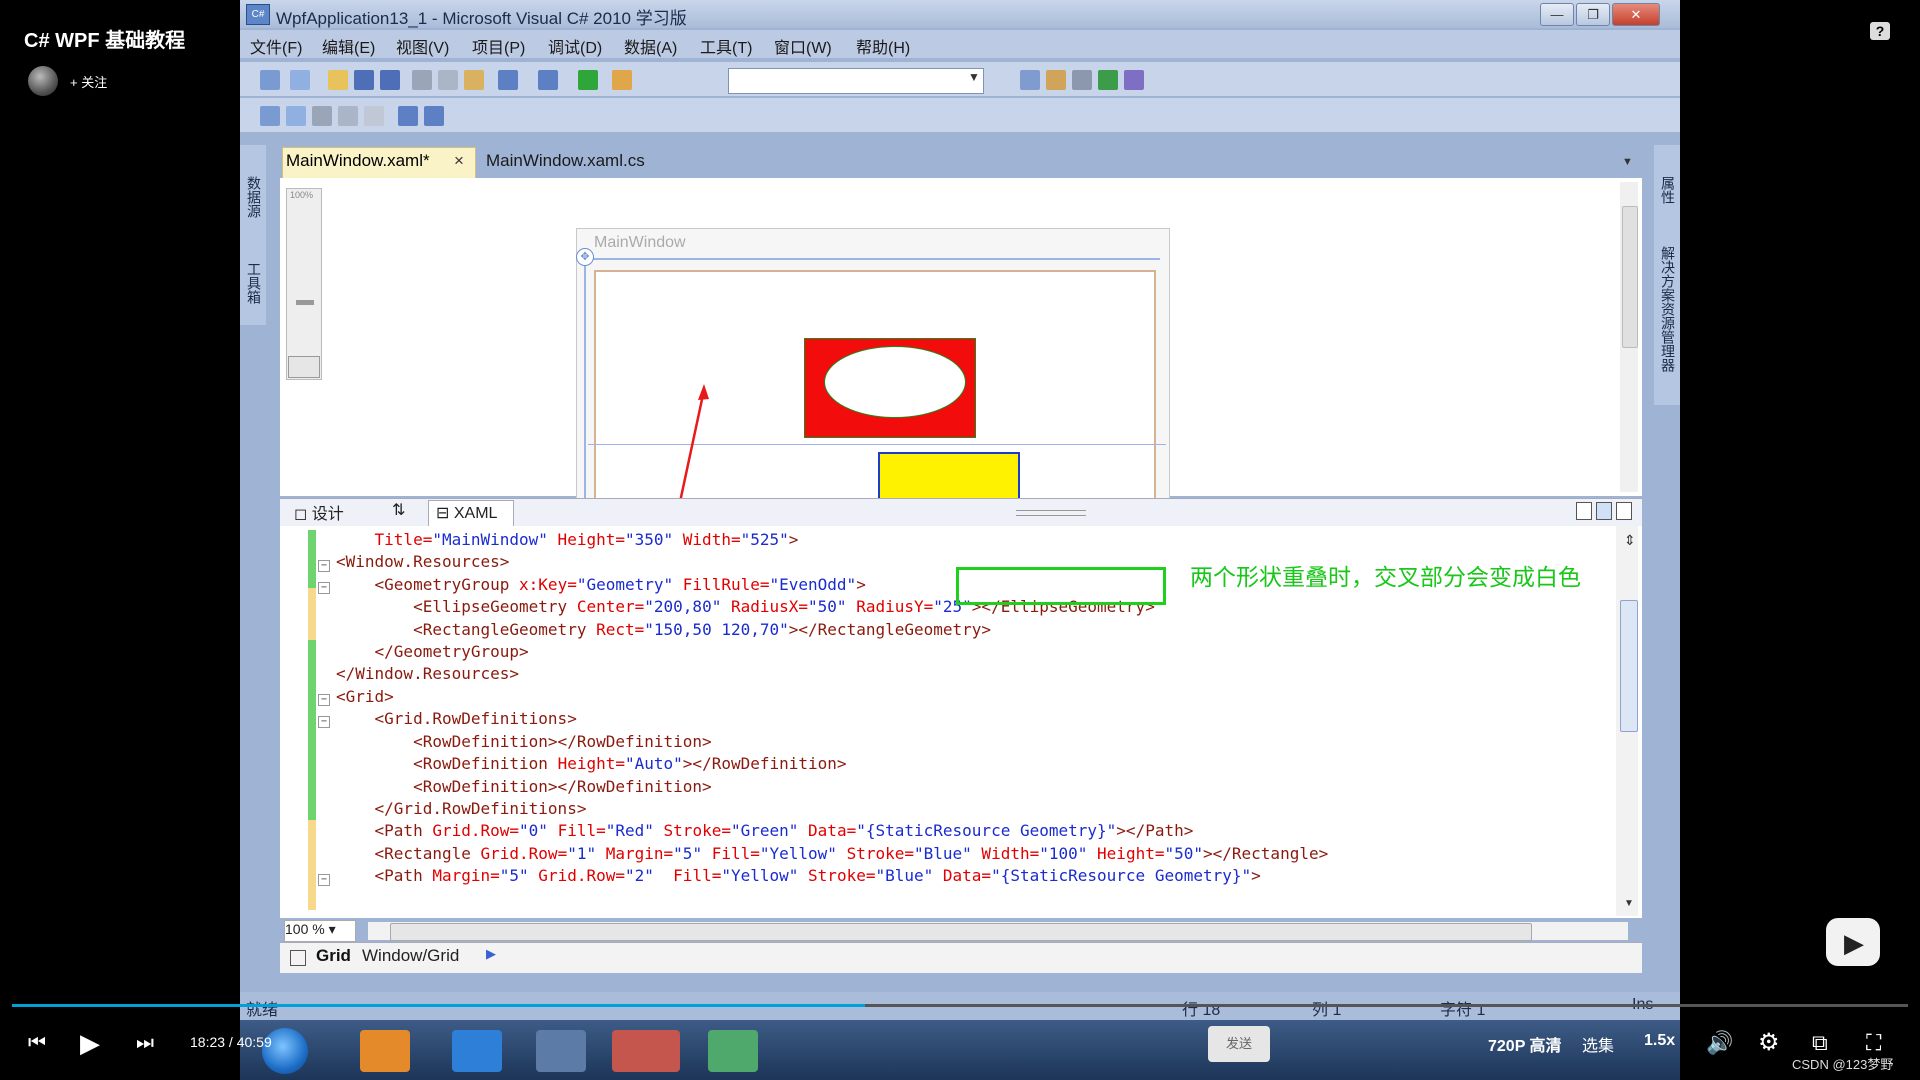  I want to click on minimize-button: —, so click(1557, 14).